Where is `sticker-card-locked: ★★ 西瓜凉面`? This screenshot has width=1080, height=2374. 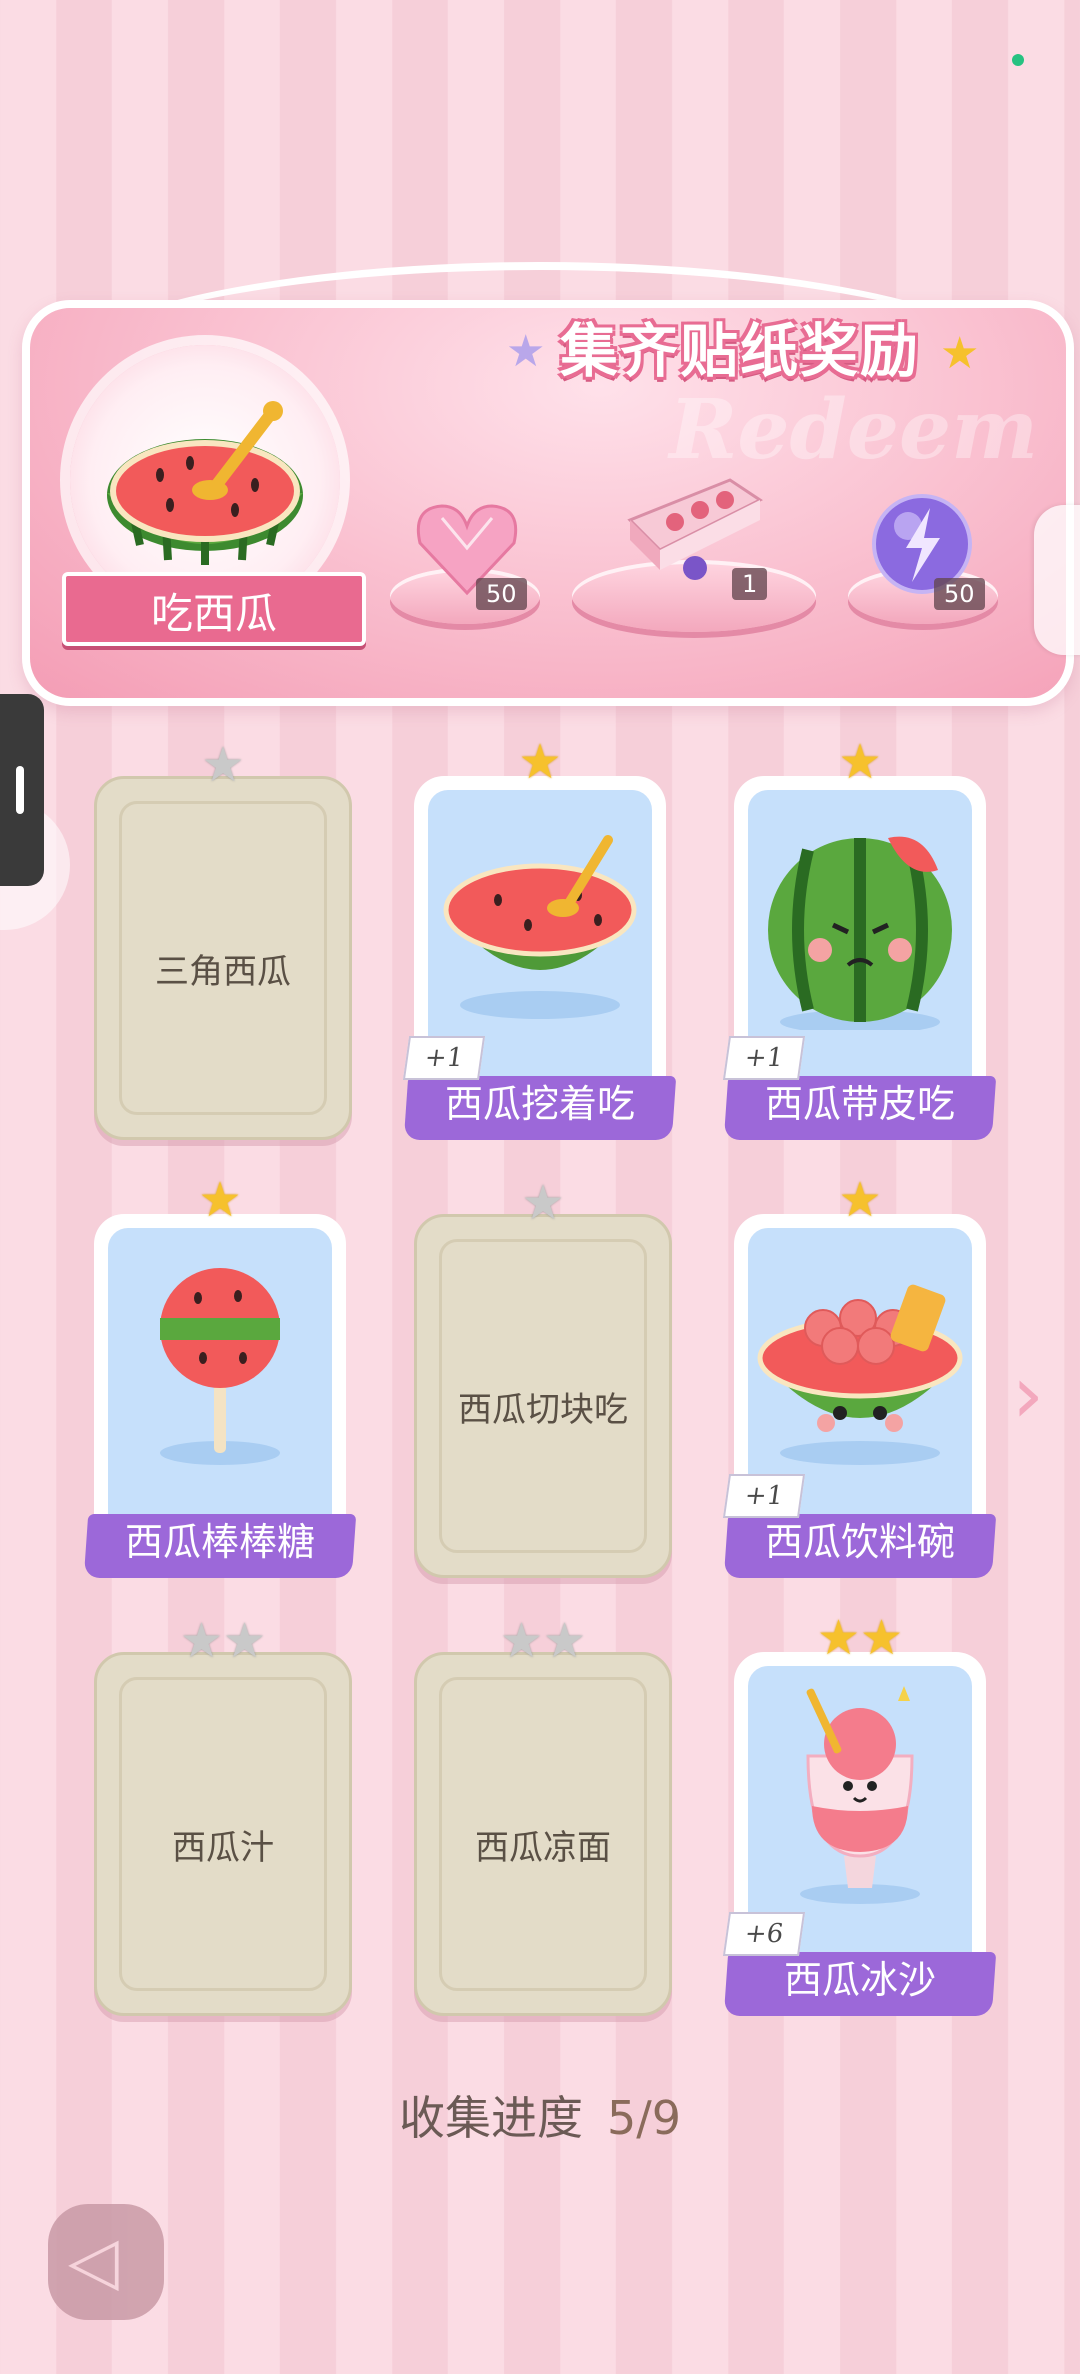 sticker-card-locked: ★★ 西瓜凉面 is located at coordinates (543, 1816).